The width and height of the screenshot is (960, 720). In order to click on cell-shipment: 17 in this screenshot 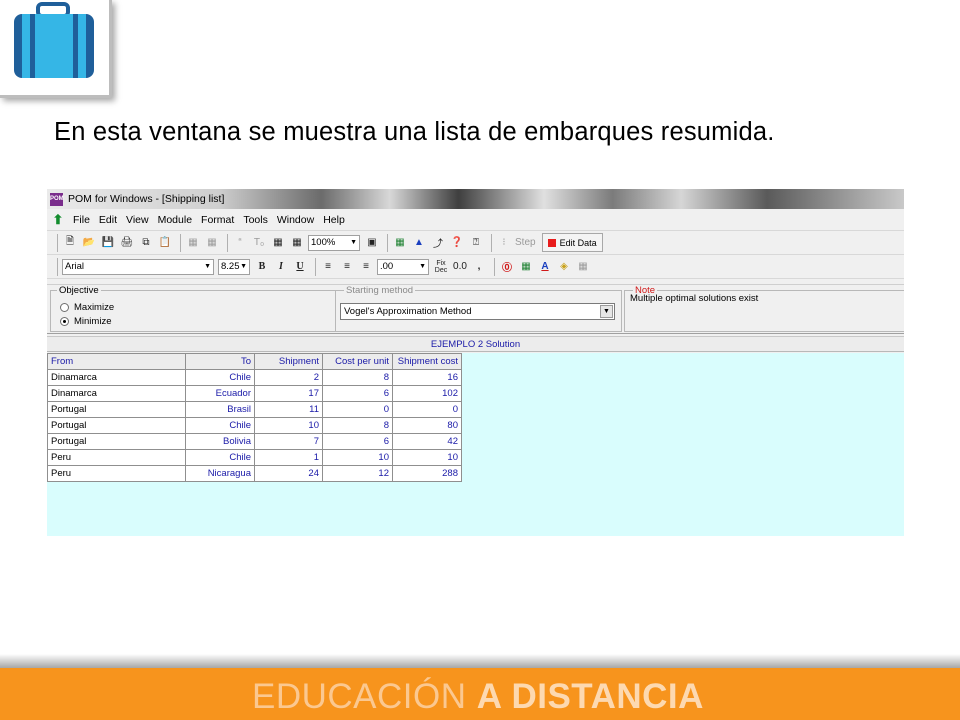, I will do `click(288, 393)`.